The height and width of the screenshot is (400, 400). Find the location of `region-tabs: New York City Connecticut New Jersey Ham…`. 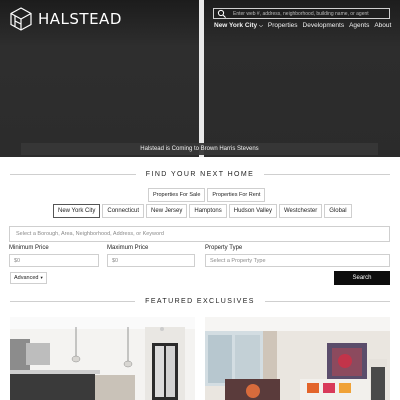

region-tabs: New York City Connecticut New Jersey Ham… is located at coordinates (202, 211).